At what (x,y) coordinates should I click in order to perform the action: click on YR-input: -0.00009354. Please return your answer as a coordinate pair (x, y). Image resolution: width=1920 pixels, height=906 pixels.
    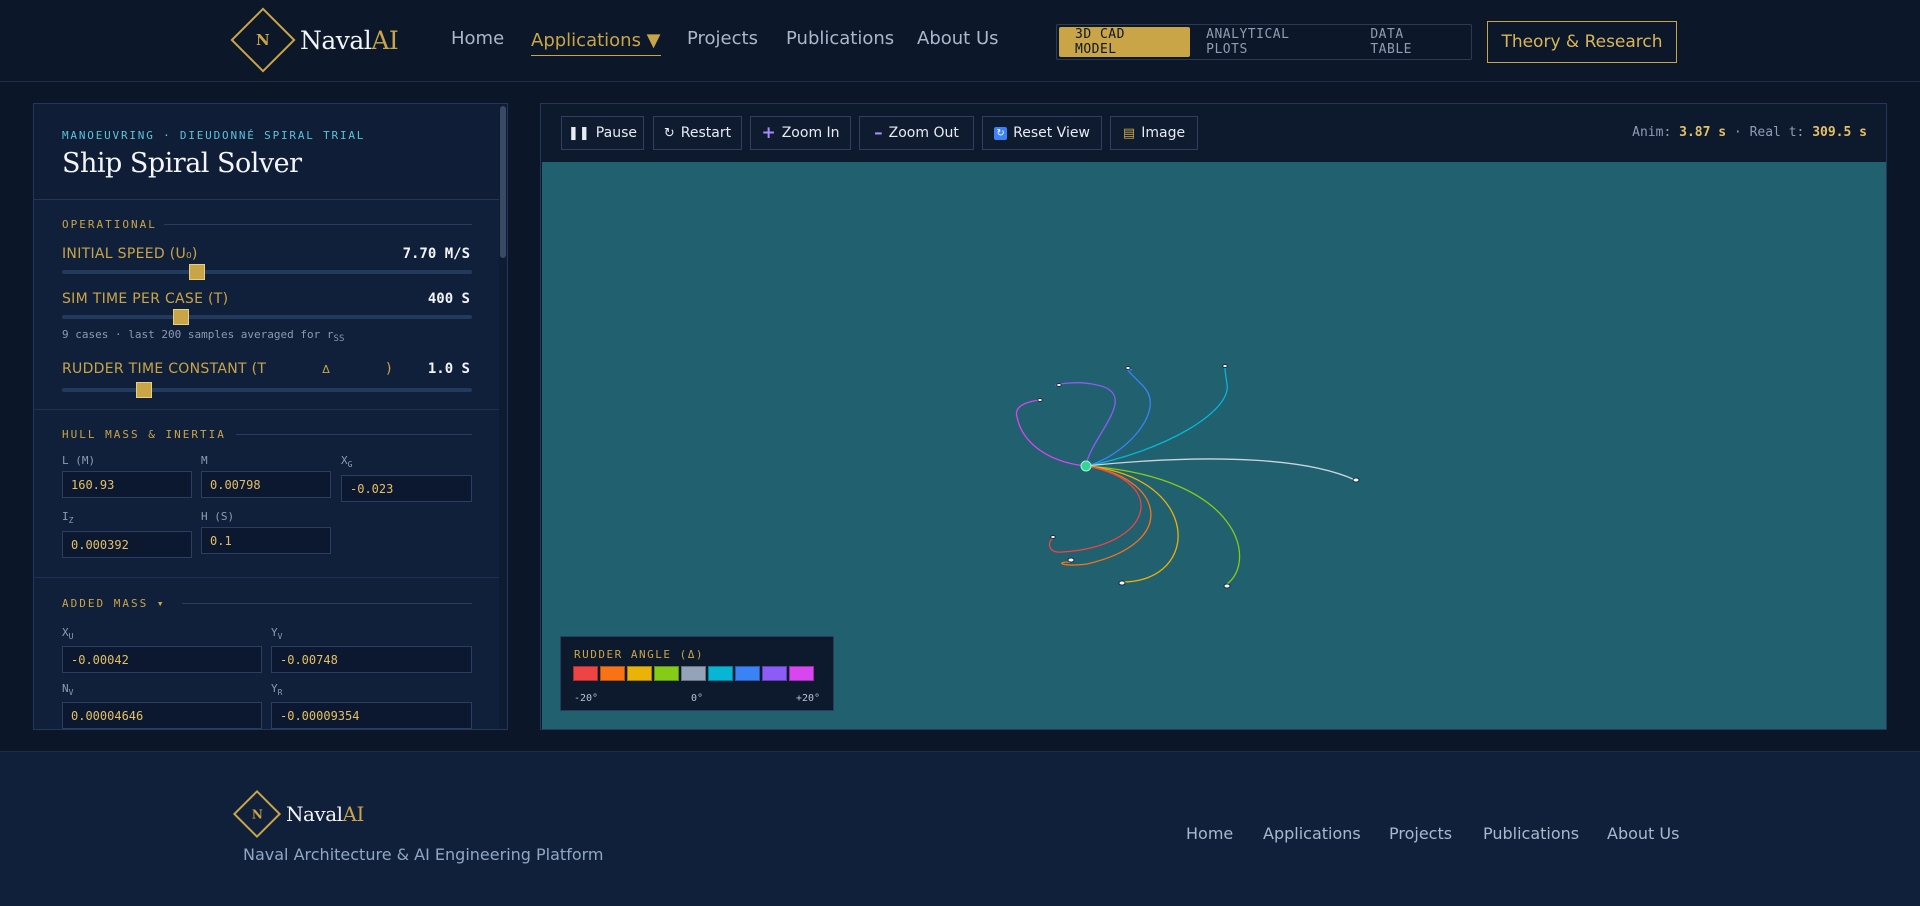
    Looking at the image, I should click on (371, 715).